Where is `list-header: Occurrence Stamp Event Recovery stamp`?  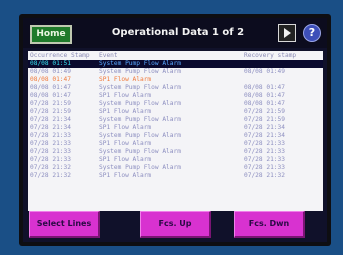 list-header: Occurrence Stamp Event Recovery stamp is located at coordinates (175, 55).